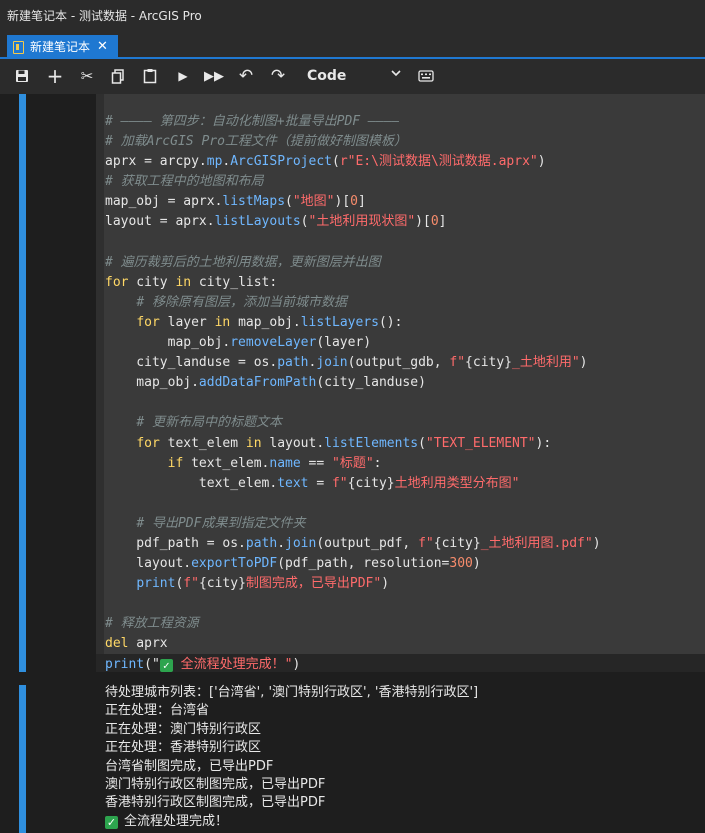 The height and width of the screenshot is (833, 705). Describe the element at coordinates (353, 202) in the screenshot. I see `code-line: map_obj = aprx.listMaps("地图")[0]` at that location.